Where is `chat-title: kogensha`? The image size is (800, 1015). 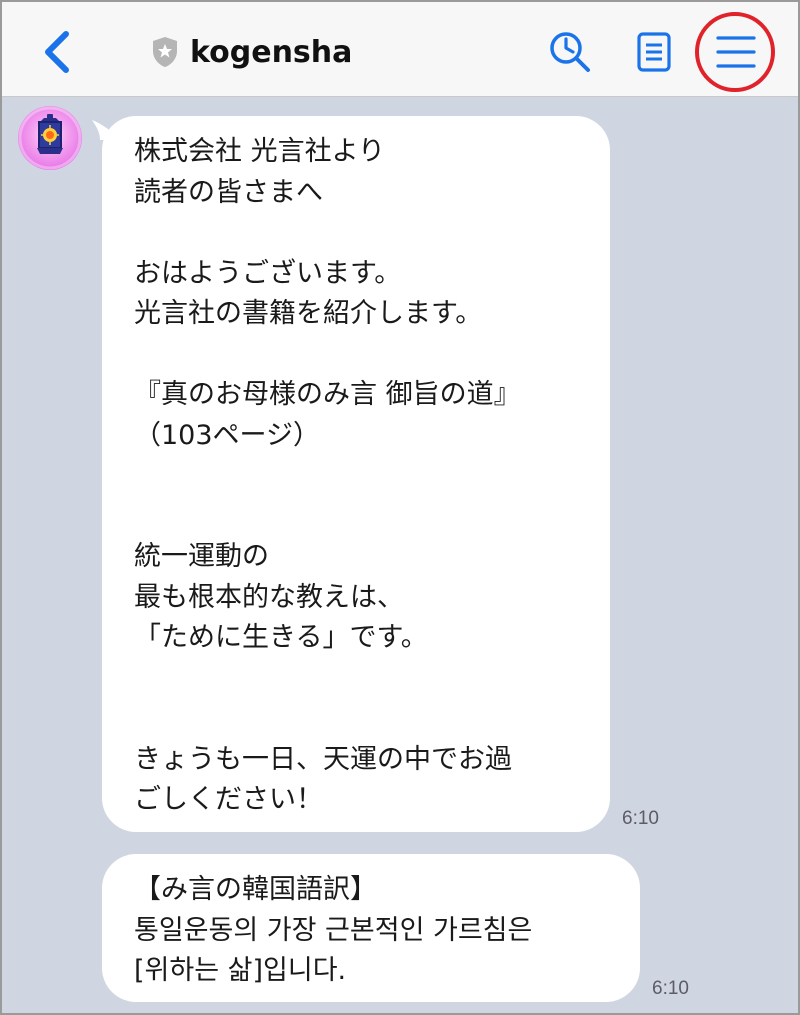
chat-title: kogensha is located at coordinates (271, 52).